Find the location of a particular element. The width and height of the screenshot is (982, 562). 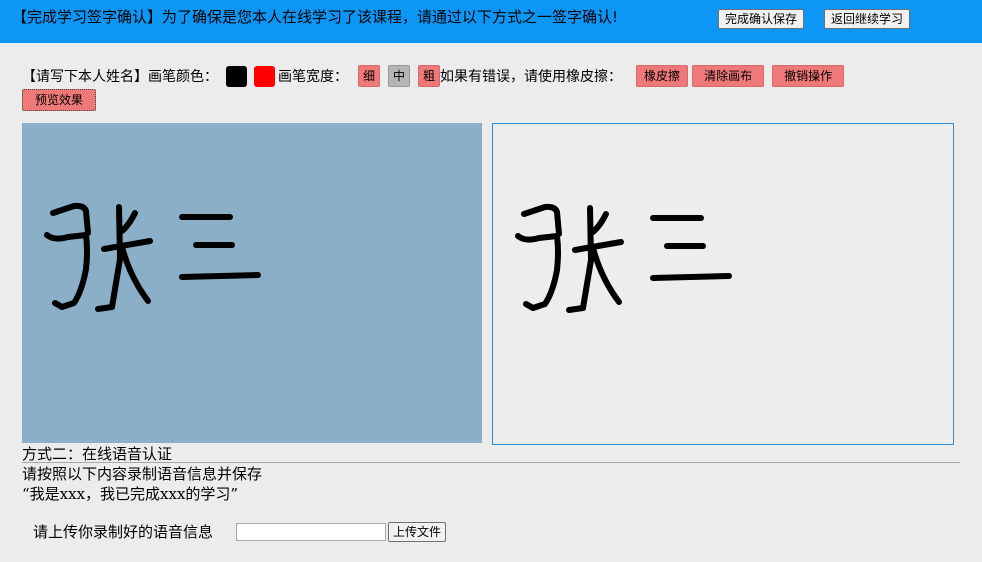

voice-instruction: 请按照以下内容录制语音信息并保存 is located at coordinates (142, 474).